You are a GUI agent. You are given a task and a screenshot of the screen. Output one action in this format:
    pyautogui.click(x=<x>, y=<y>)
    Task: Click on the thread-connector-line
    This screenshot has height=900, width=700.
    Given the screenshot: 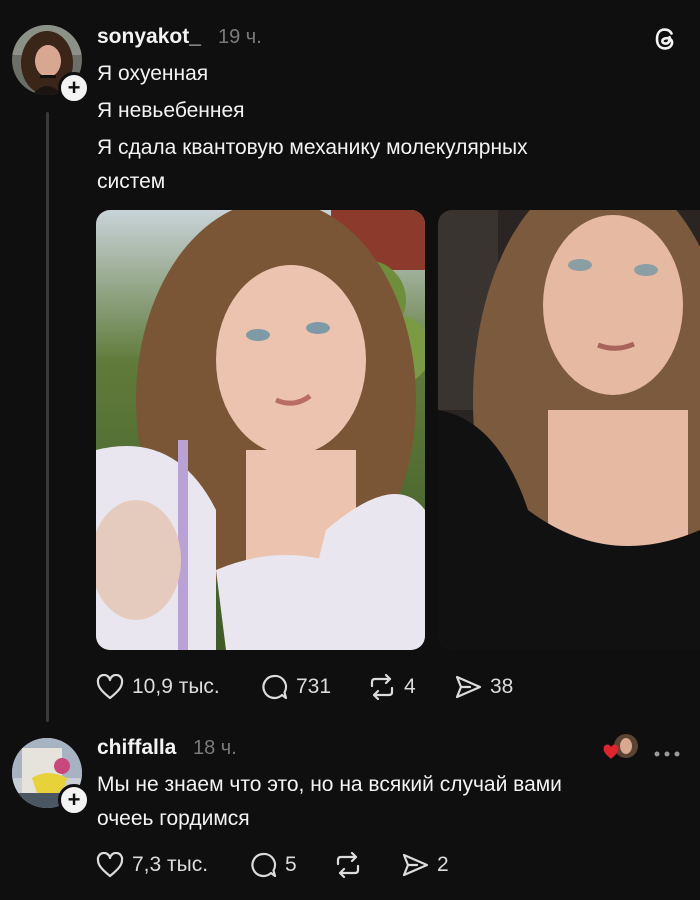 What is the action you would take?
    pyautogui.click(x=47, y=417)
    